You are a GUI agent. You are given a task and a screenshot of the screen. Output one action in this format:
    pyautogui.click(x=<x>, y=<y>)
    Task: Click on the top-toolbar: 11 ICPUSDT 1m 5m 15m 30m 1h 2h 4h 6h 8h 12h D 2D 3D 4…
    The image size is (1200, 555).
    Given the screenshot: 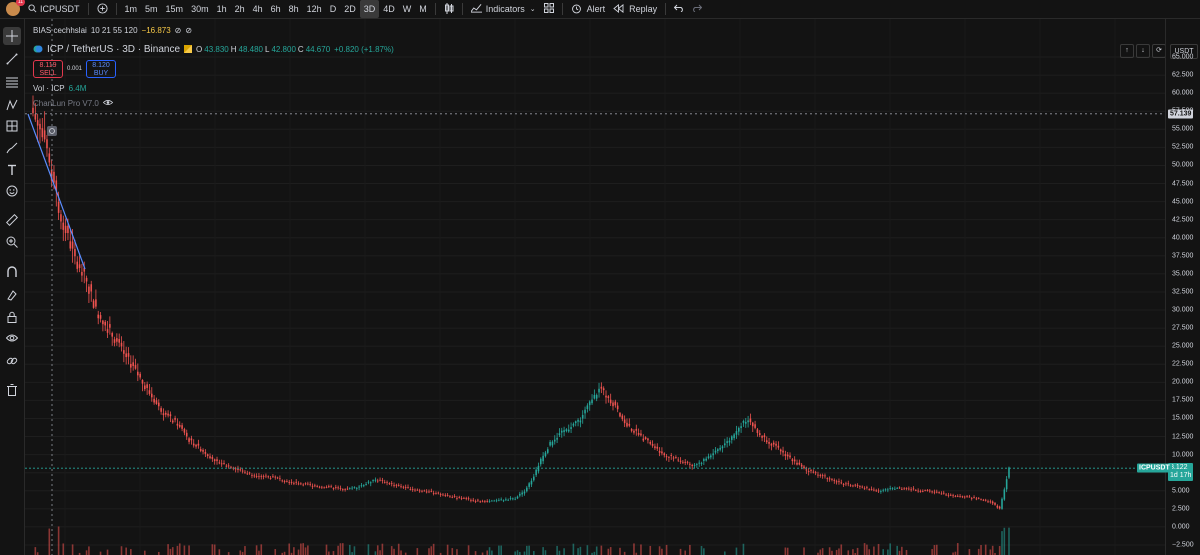 What is the action you would take?
    pyautogui.click(x=600, y=9)
    